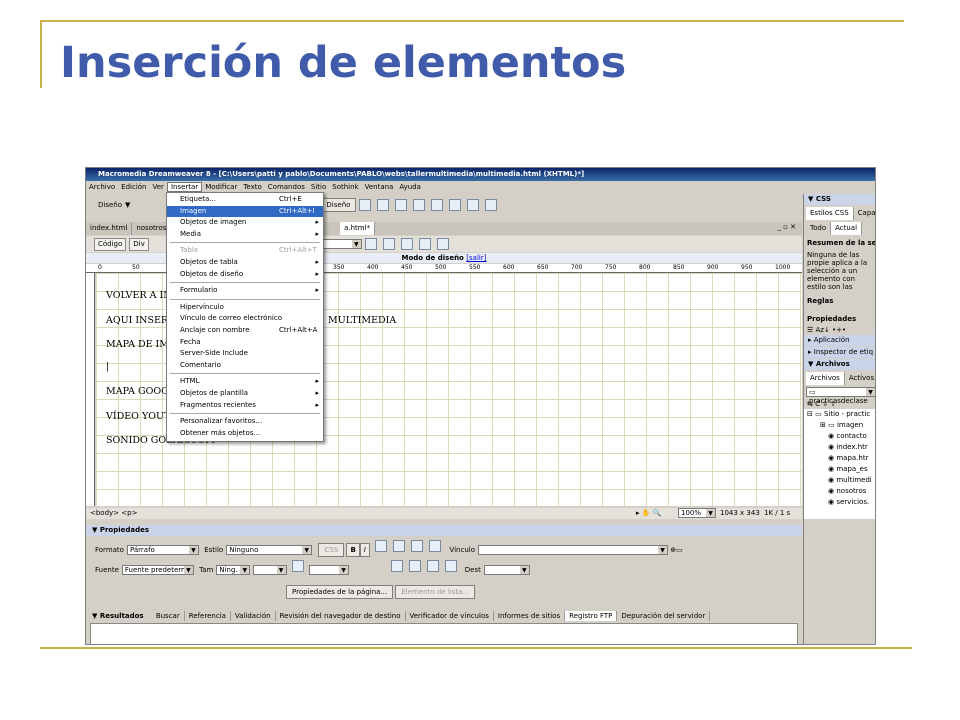 The height and width of the screenshot is (720, 960). What do you see at coordinates (839, 469) in the screenshot?
I see `tree-item: ◉ mapa_es` at bounding box center [839, 469].